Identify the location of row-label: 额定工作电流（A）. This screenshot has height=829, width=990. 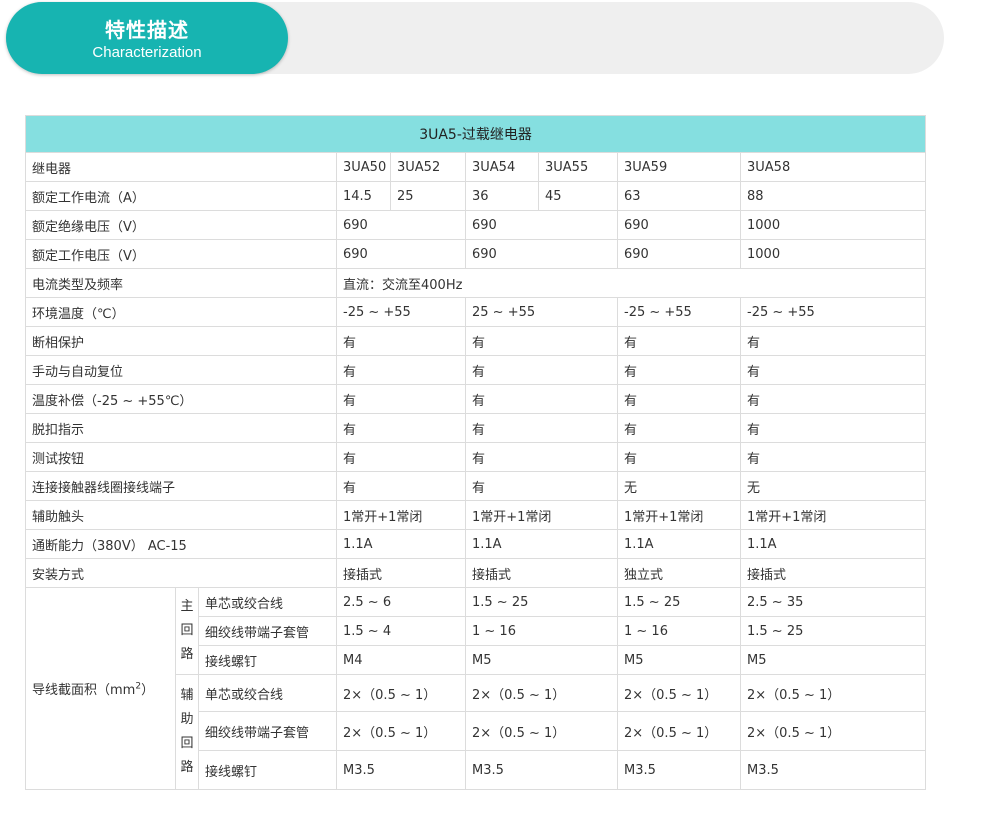
(181, 196).